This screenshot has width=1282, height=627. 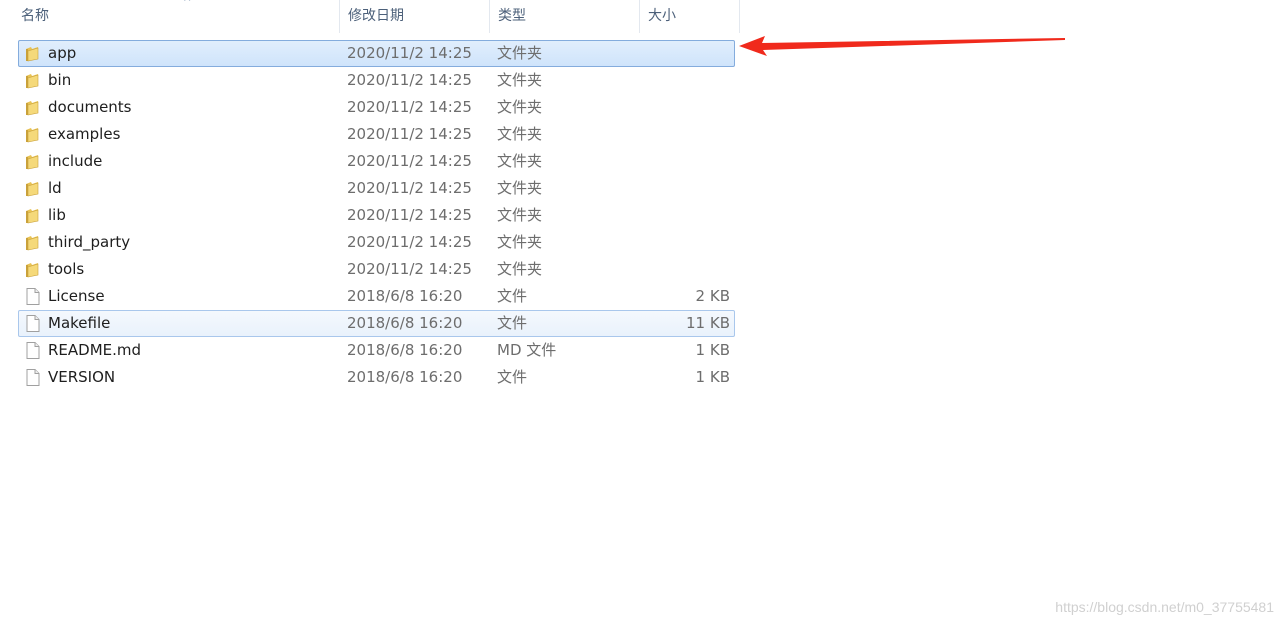 What do you see at coordinates (176, 16) in the screenshot?
I see `column-header-name: 名称 ^` at bounding box center [176, 16].